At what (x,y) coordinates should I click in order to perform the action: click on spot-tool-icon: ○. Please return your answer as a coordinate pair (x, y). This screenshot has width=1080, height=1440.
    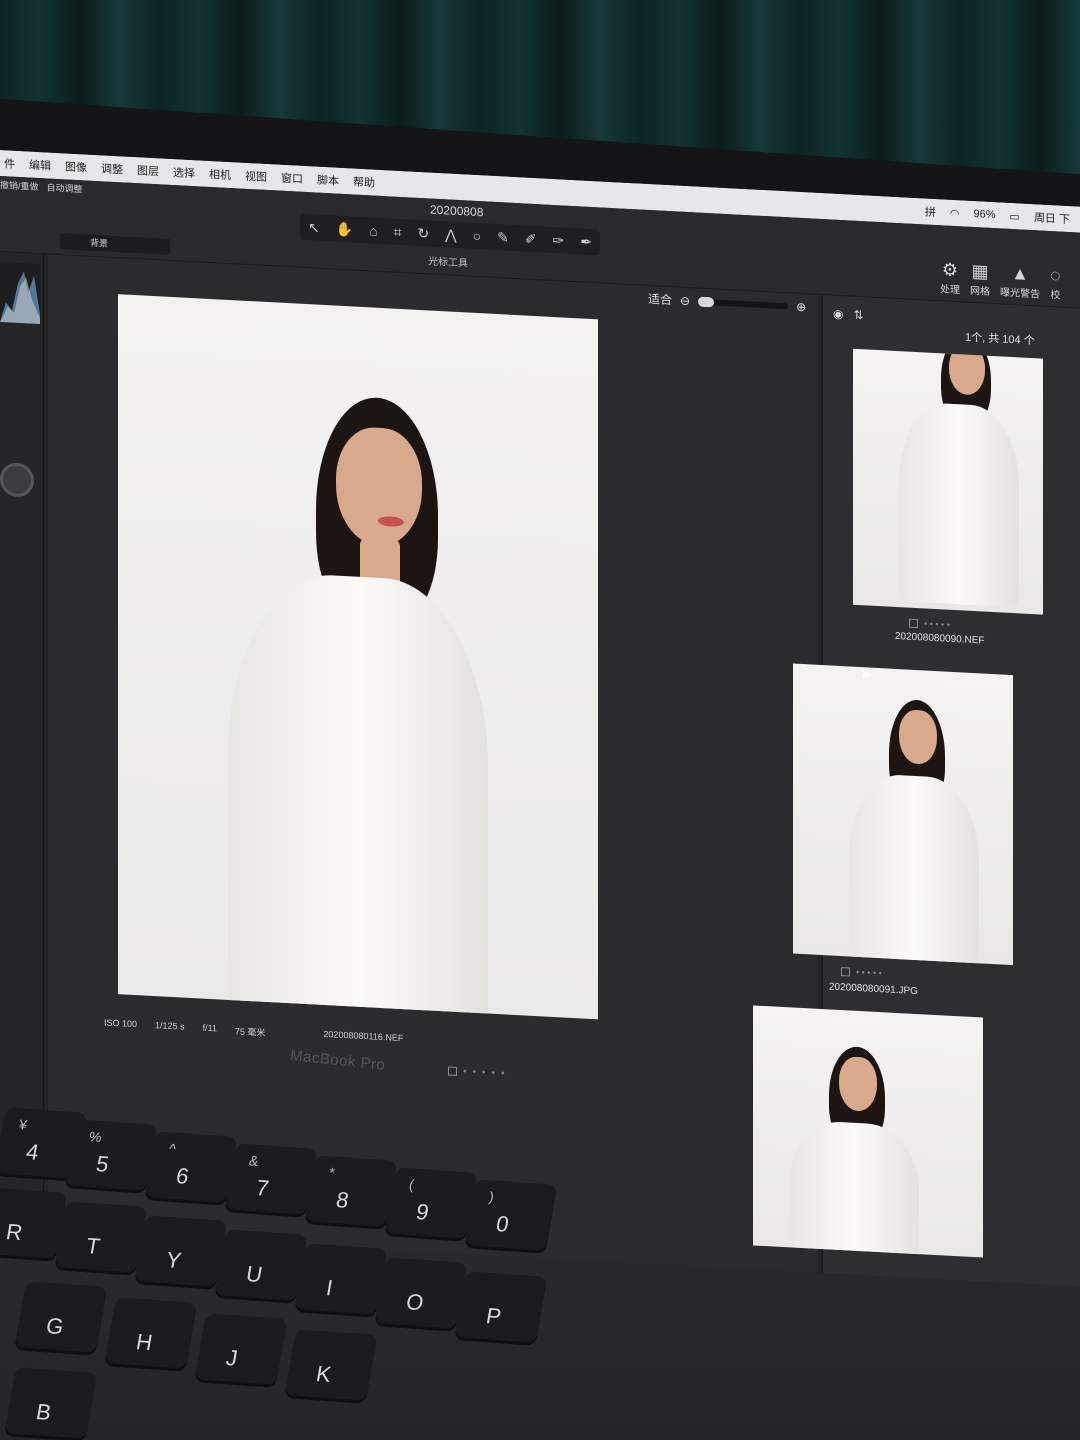
    Looking at the image, I should click on (477, 236).